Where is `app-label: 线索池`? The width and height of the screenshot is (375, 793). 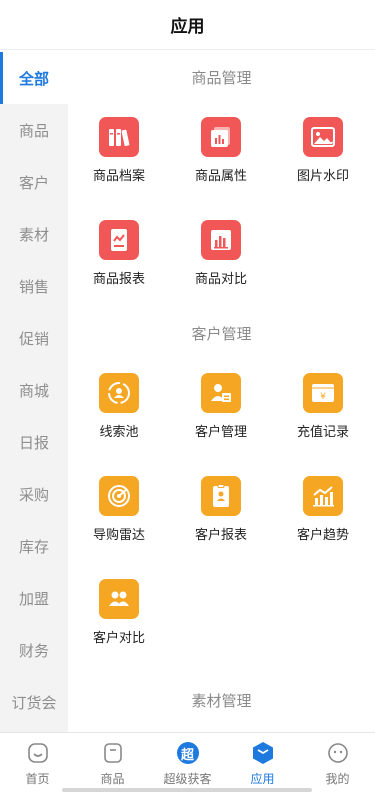 app-label: 线索池 is located at coordinates (119, 432).